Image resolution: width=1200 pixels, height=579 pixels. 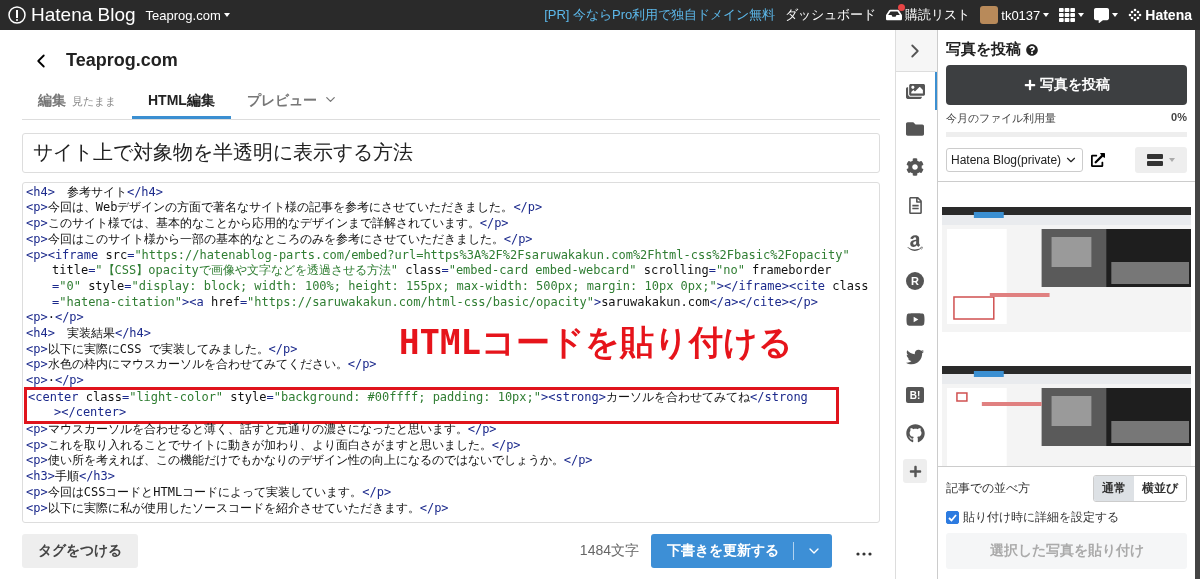 I want to click on editor-tab: HTML編集, so click(x=181, y=105).